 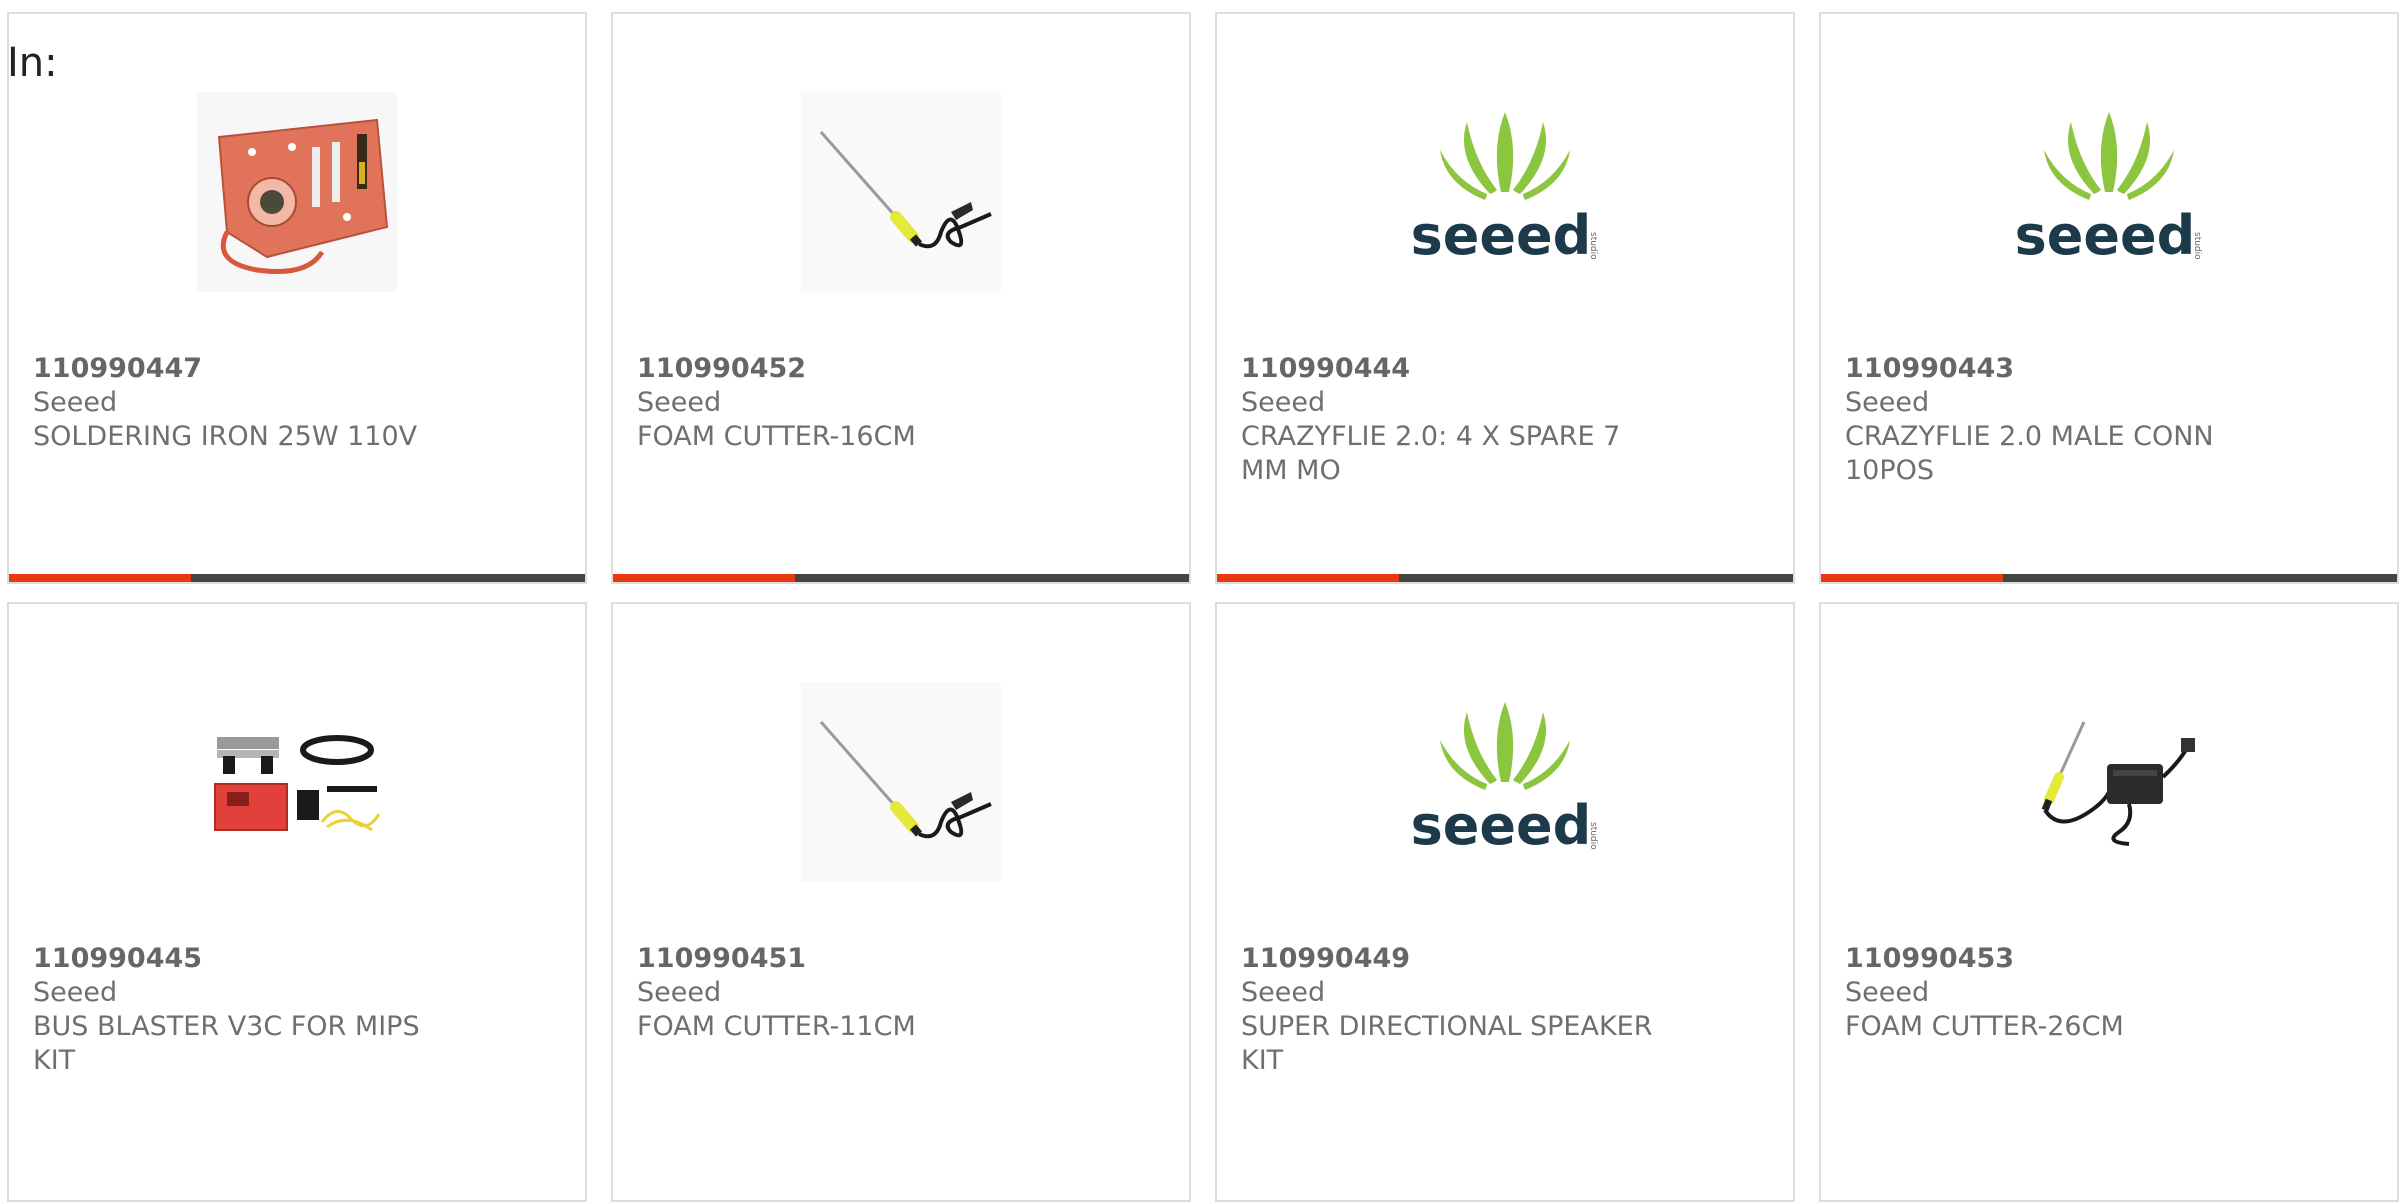 What do you see at coordinates (2051, 959) in the screenshot?
I see `part-number: 110990453` at bounding box center [2051, 959].